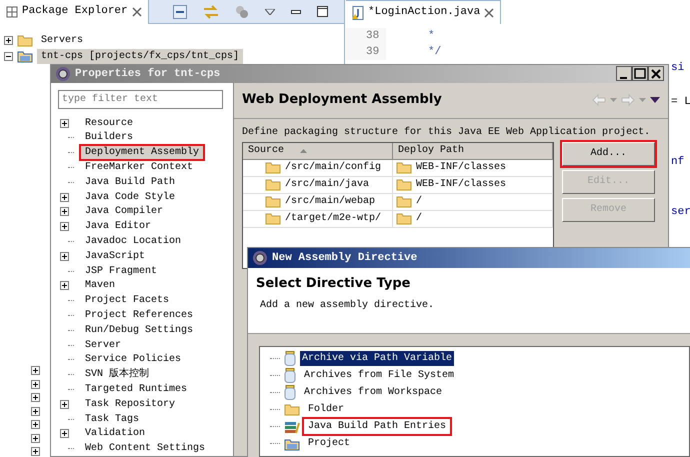 This screenshot has width=690, height=457. I want to click on settings-item: Project References, so click(139, 315).